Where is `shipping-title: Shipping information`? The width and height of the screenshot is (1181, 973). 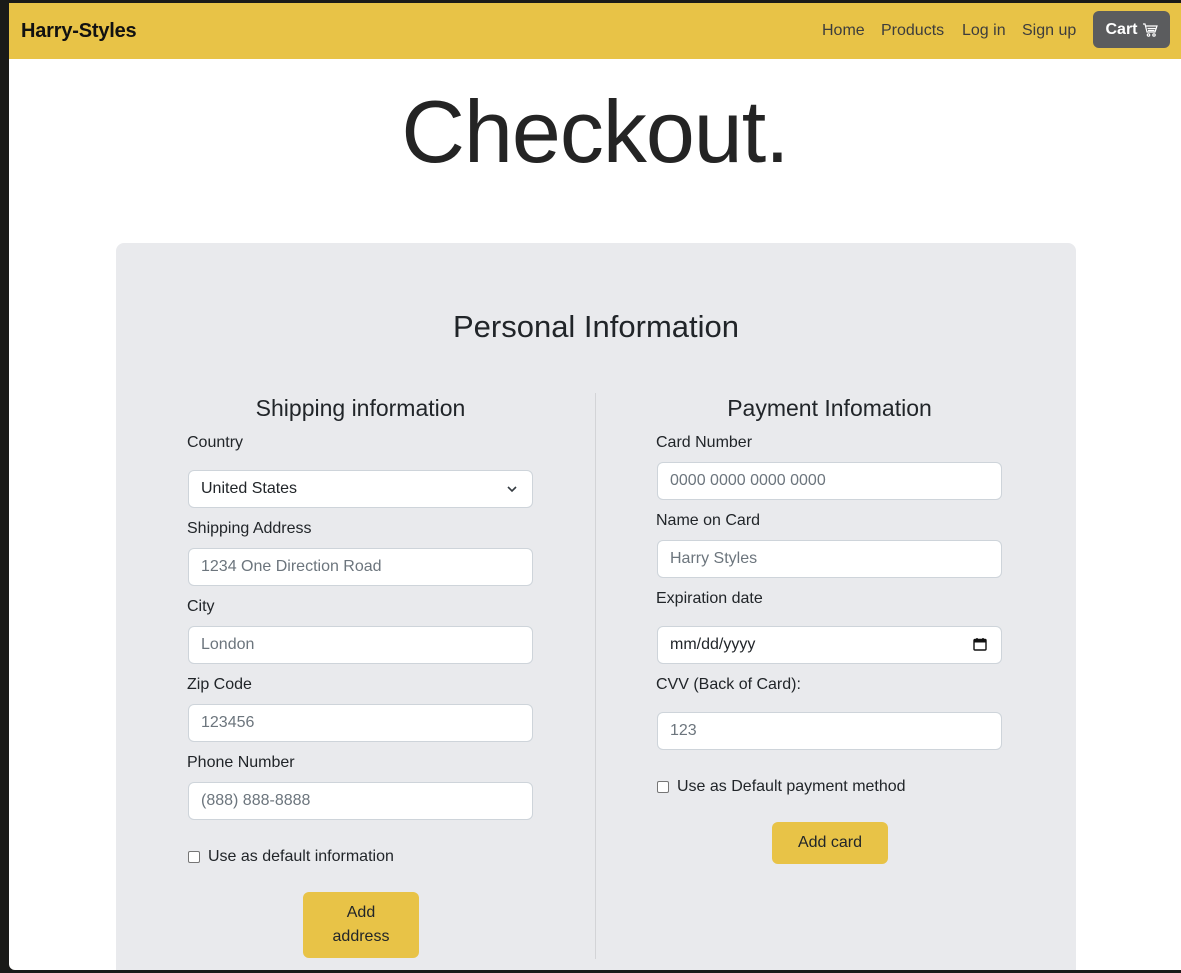
shipping-title: Shipping information is located at coordinates (360, 408).